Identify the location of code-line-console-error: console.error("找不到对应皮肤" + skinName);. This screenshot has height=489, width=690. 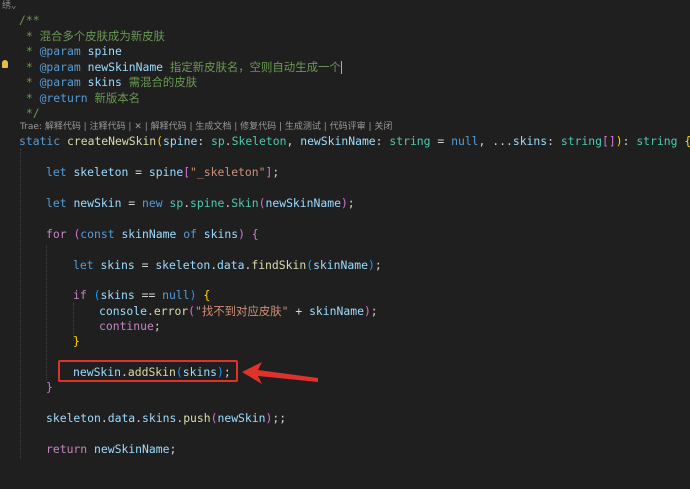
(238, 311).